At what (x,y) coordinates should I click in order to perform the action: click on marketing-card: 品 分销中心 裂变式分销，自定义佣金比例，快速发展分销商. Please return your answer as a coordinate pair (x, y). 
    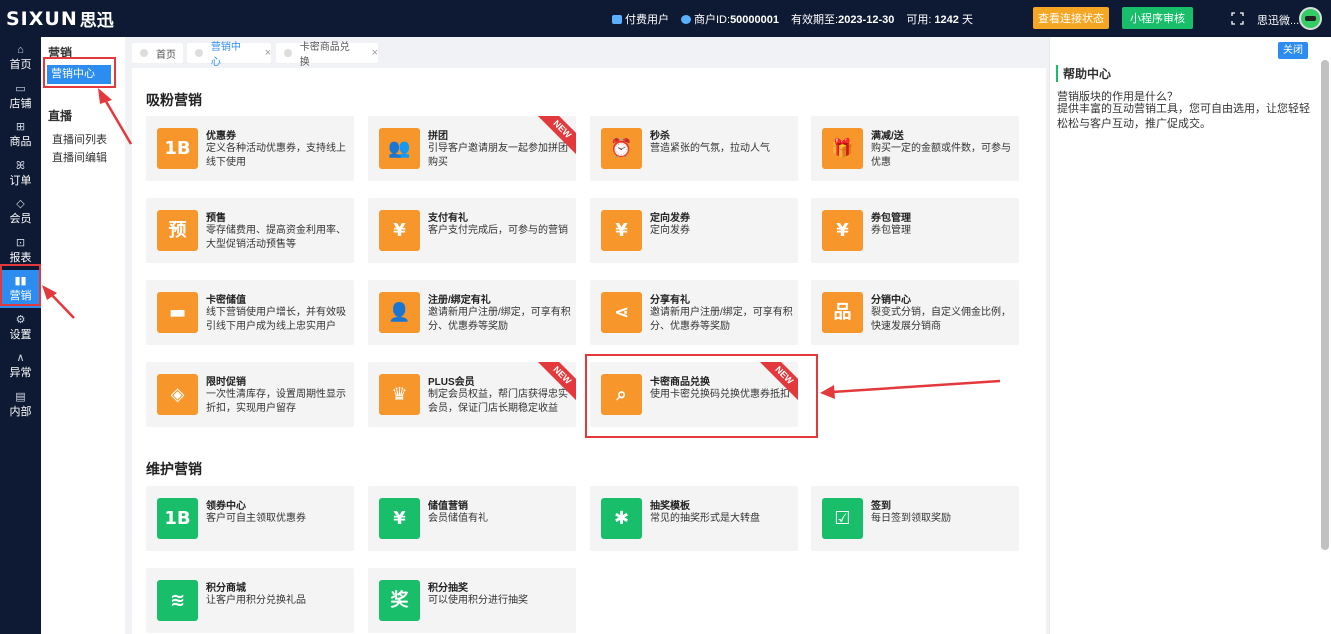
    Looking at the image, I should click on (915, 312).